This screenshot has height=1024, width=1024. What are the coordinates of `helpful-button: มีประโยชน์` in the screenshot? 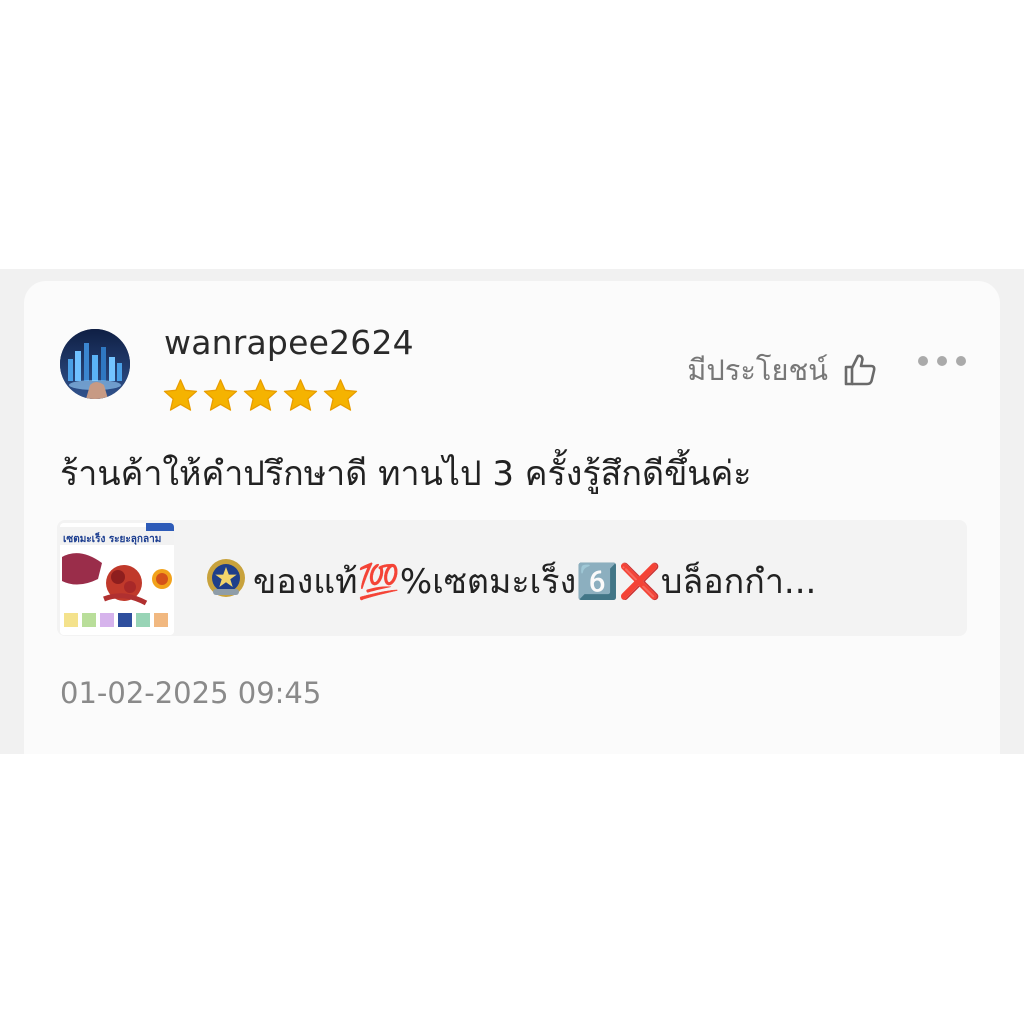 It's located at (782, 370).